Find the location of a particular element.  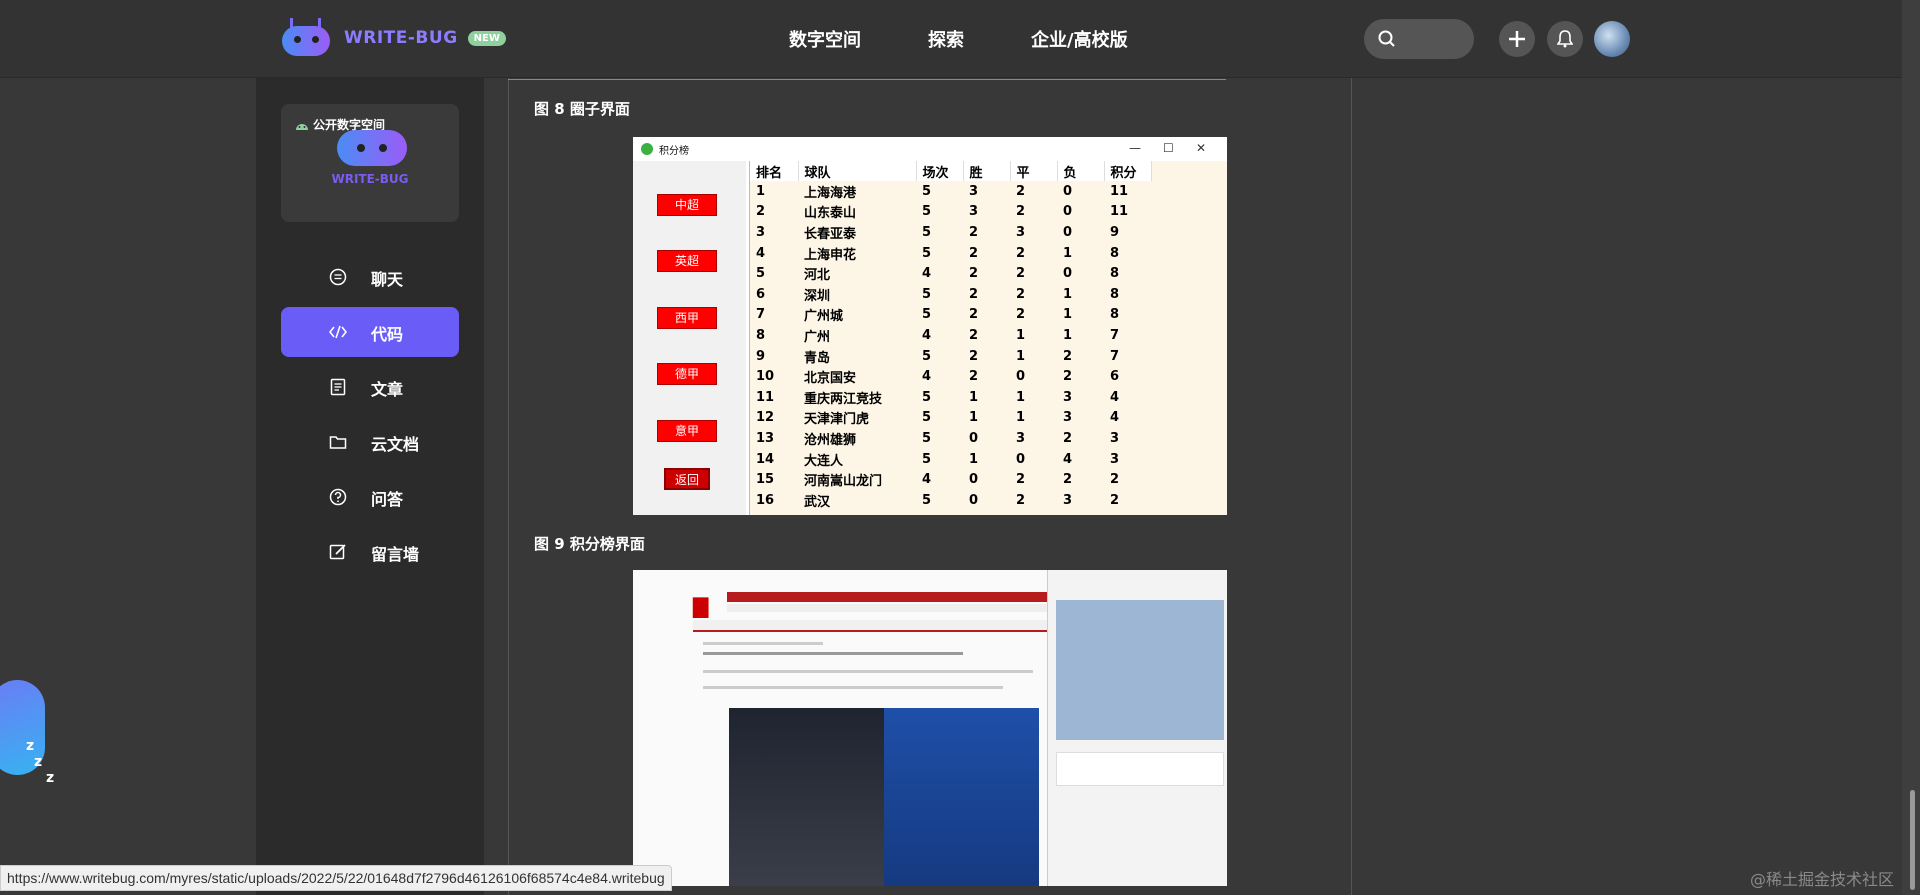

article-icon is located at coordinates (338, 387).